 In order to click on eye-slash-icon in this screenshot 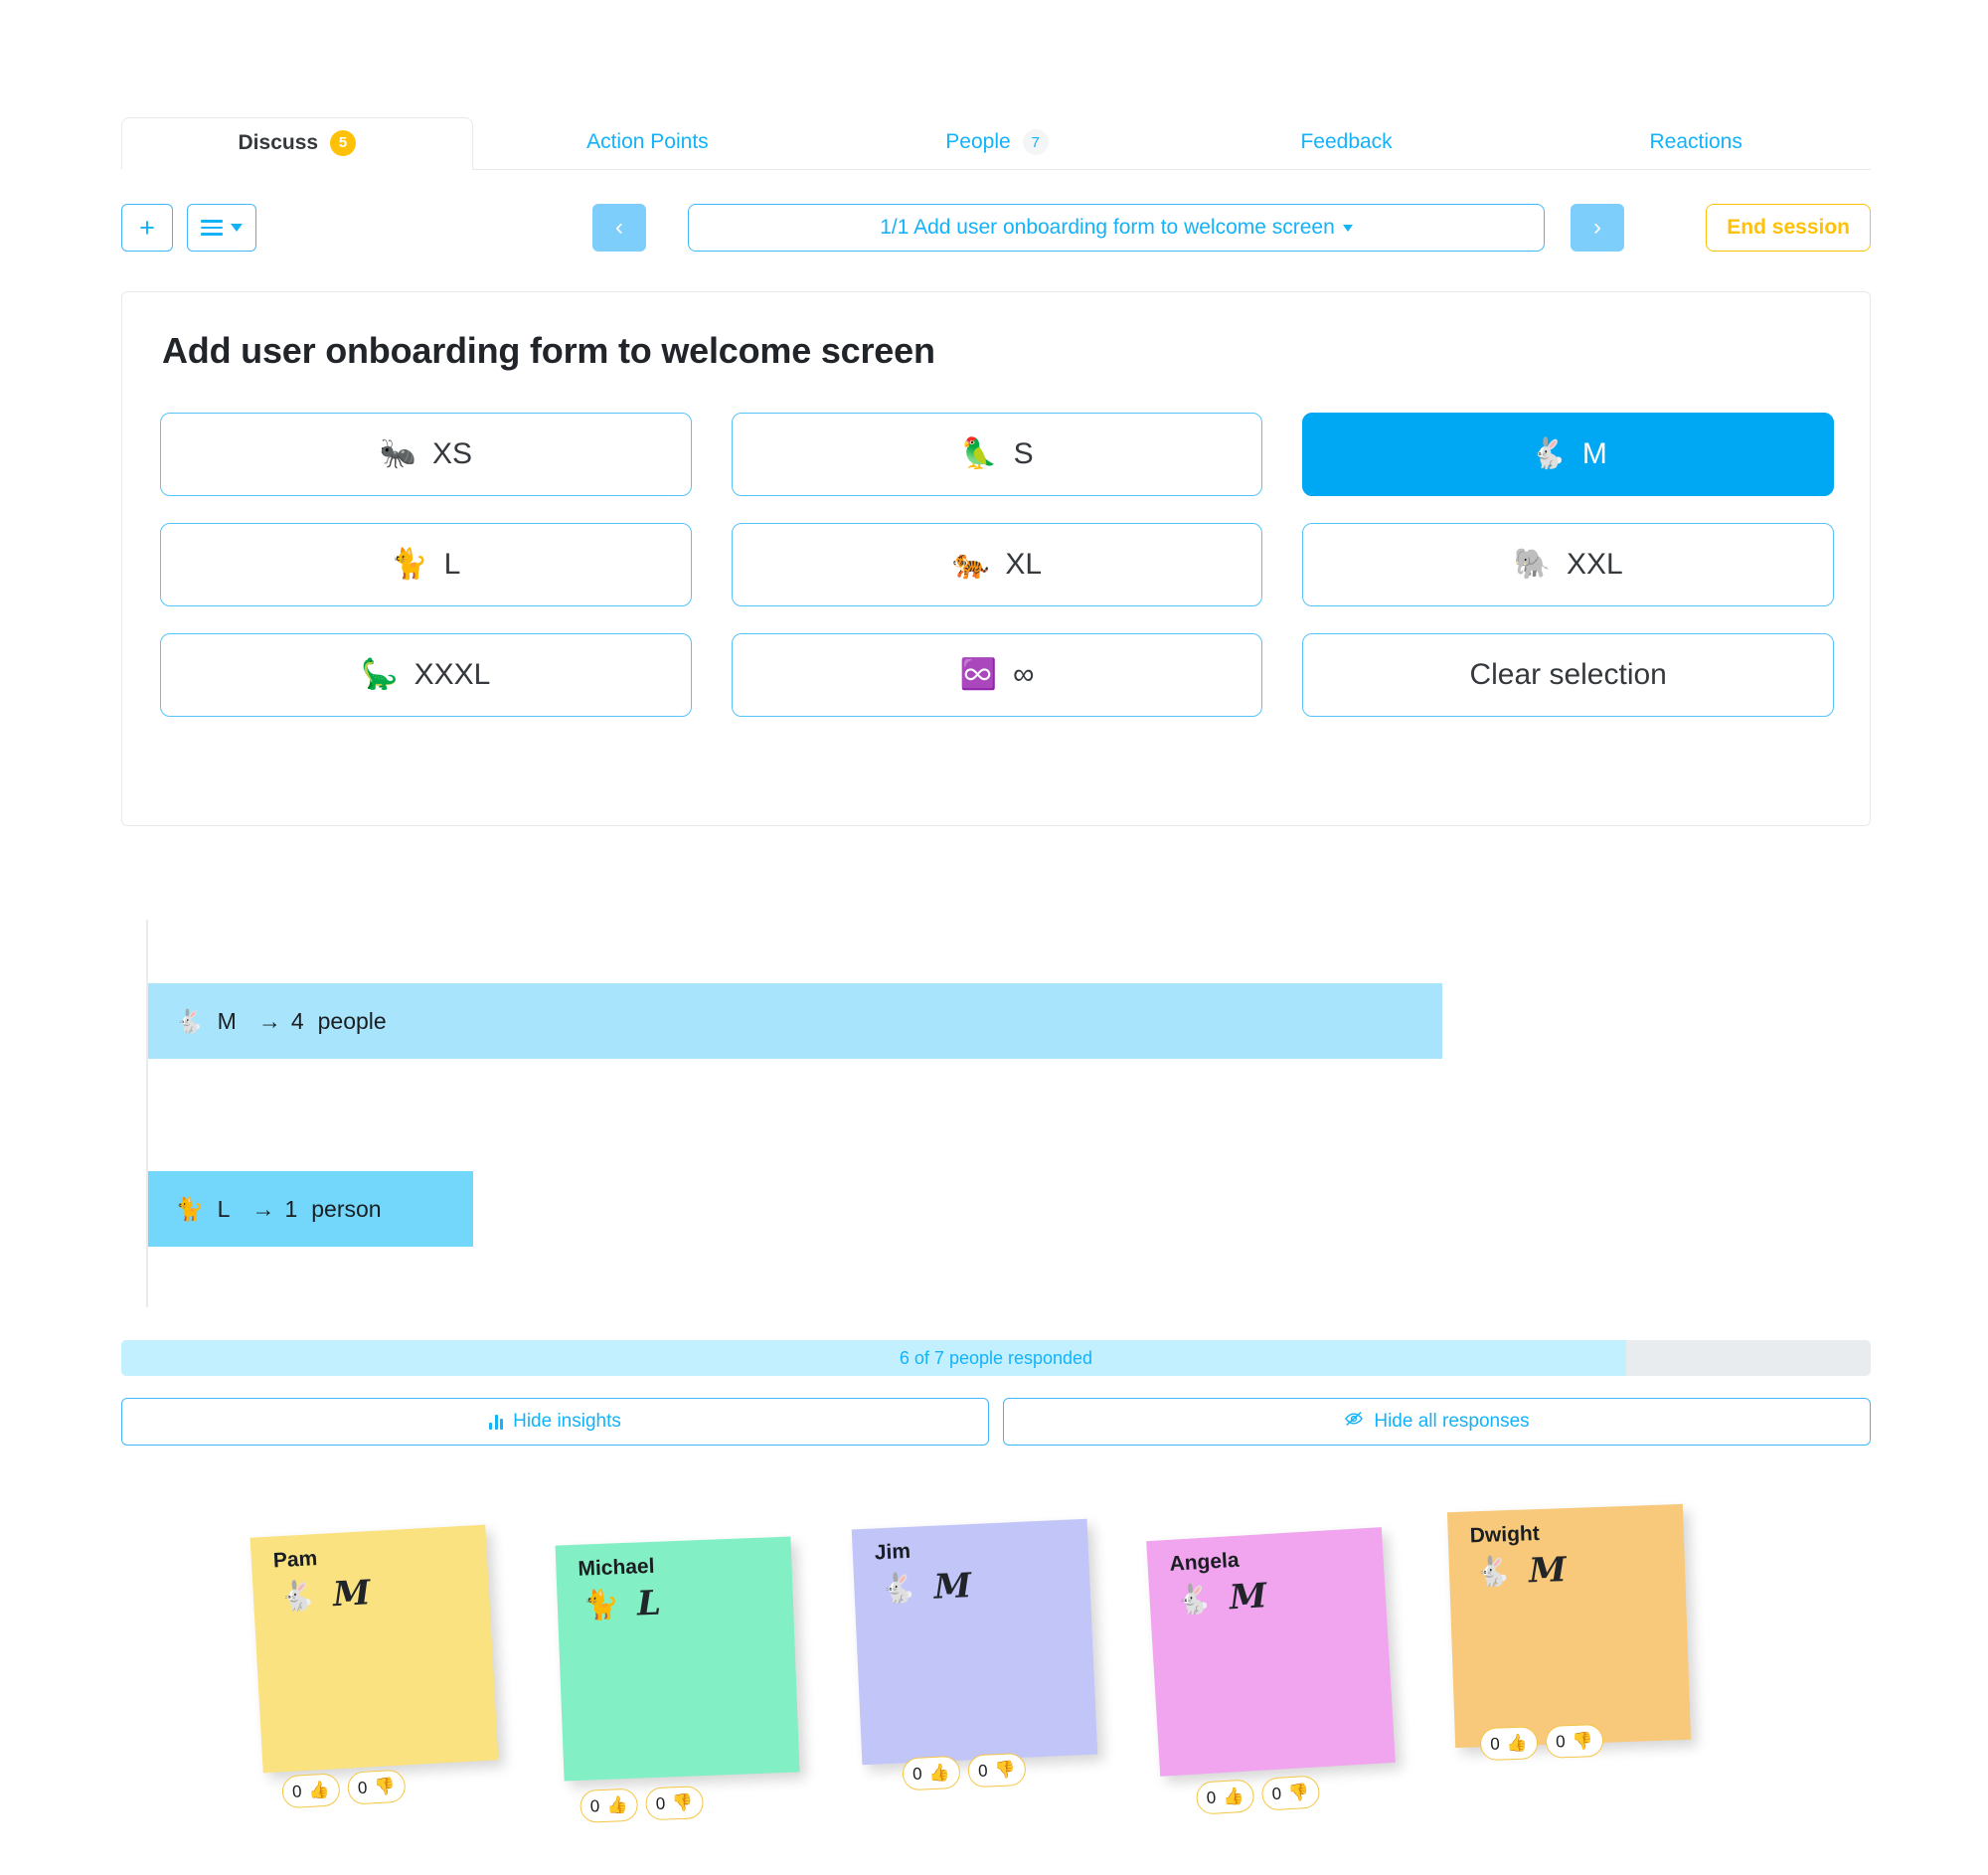, I will do `click(1354, 1422)`.